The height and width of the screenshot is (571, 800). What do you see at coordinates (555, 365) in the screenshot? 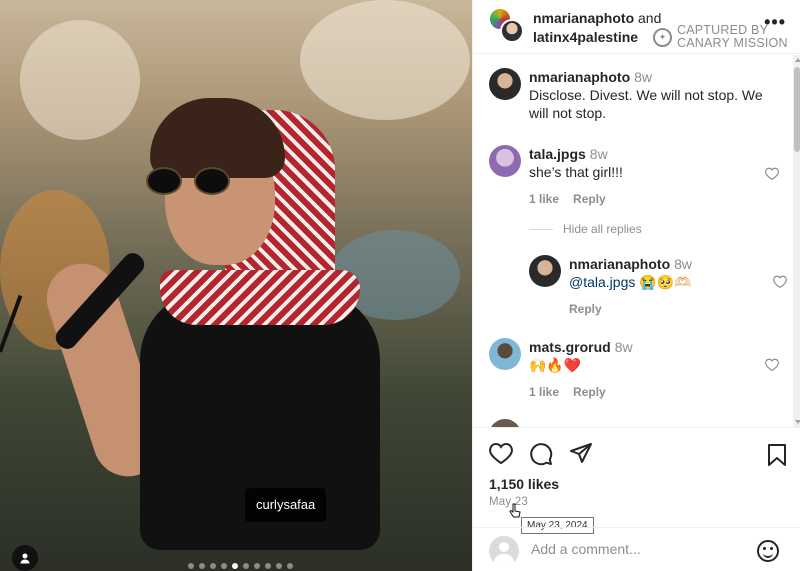
I see `comment-text: 🙌🔥❤️` at bounding box center [555, 365].